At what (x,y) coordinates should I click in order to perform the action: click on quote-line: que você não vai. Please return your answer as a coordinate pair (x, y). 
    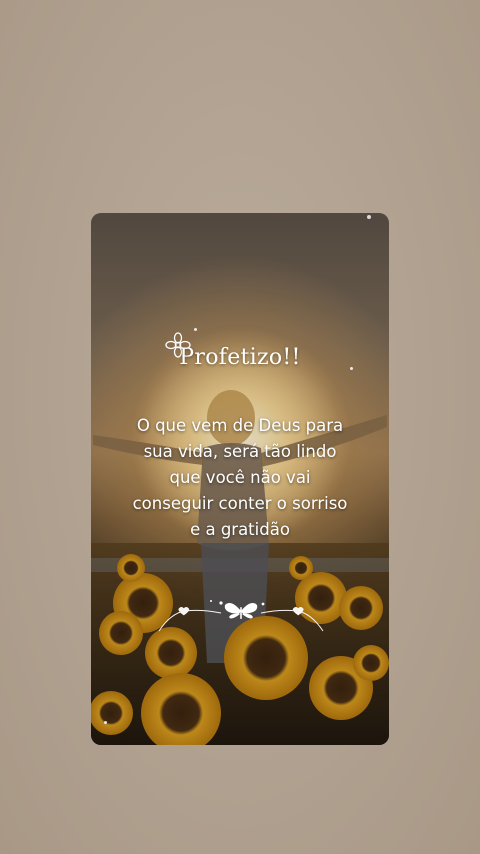
    Looking at the image, I should click on (240, 477).